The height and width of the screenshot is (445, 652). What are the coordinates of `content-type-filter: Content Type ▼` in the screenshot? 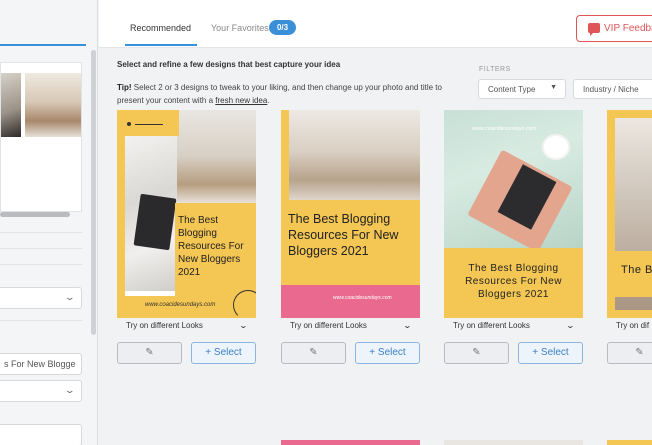 It's located at (522, 89).